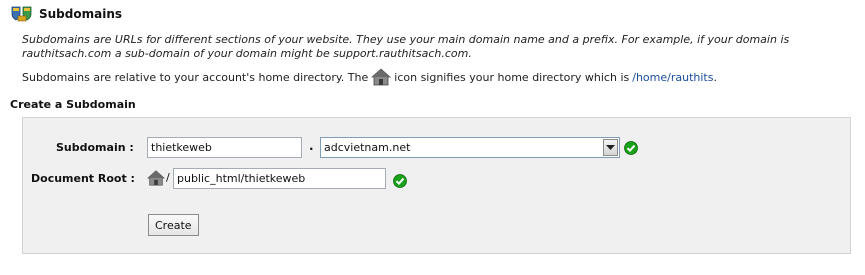 Image resolution: width=865 pixels, height=275 pixels. What do you see at coordinates (279, 178) in the screenshot?
I see `document-root-input` at bounding box center [279, 178].